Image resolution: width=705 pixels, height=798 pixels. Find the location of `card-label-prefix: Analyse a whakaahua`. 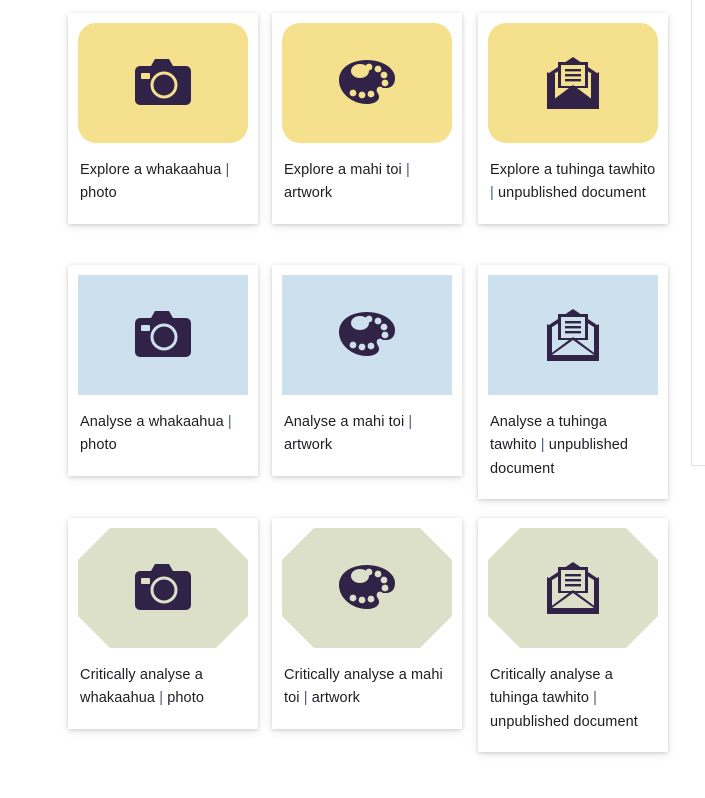

card-label-prefix: Analyse a whakaahua is located at coordinates (154, 422).